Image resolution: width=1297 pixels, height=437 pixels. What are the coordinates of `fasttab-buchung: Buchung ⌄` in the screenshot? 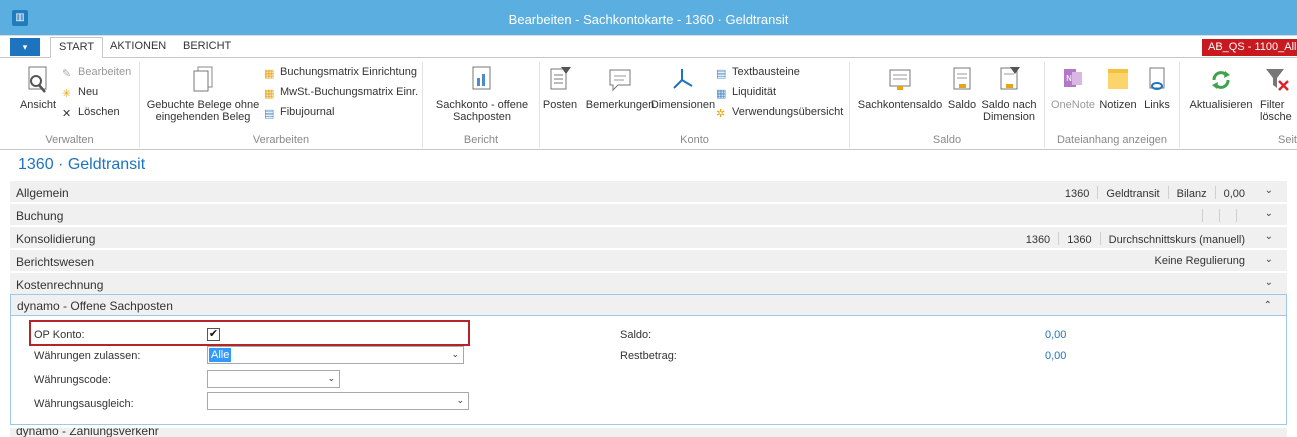 It's located at (648, 214).